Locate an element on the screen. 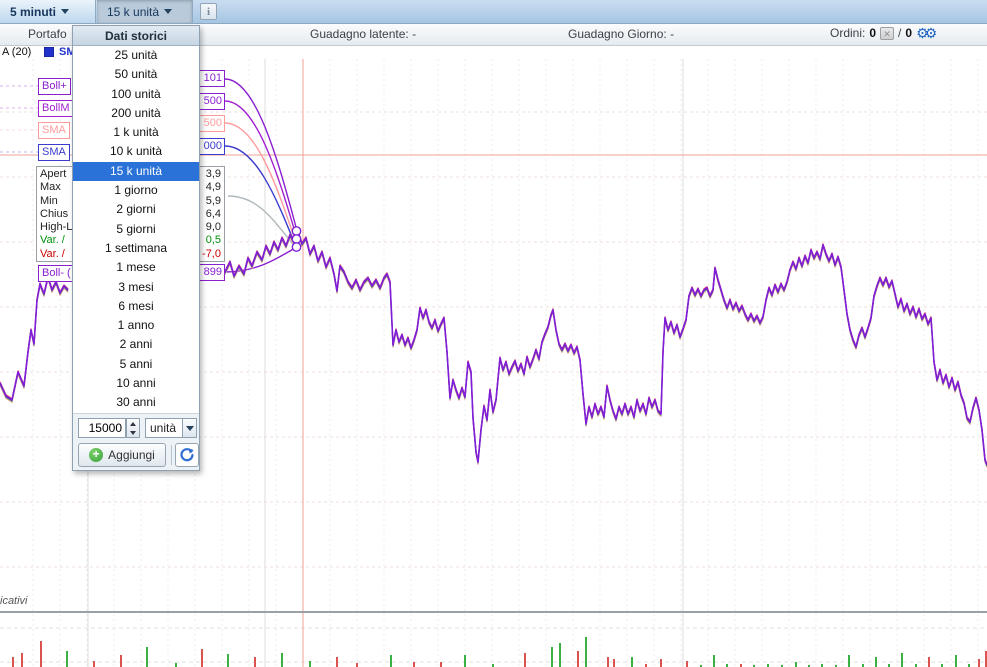  latent-gain-label: Guadagno latente: is located at coordinates (359, 34).